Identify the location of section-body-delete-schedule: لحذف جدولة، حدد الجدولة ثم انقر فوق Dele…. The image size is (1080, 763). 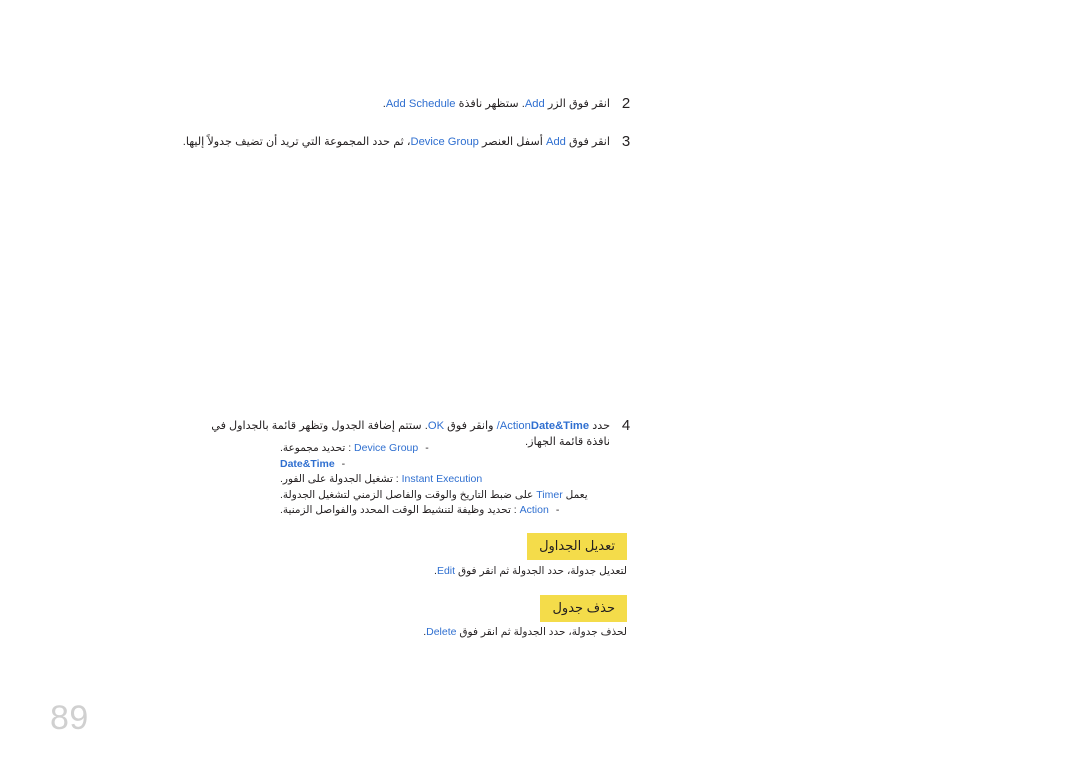
(525, 632).